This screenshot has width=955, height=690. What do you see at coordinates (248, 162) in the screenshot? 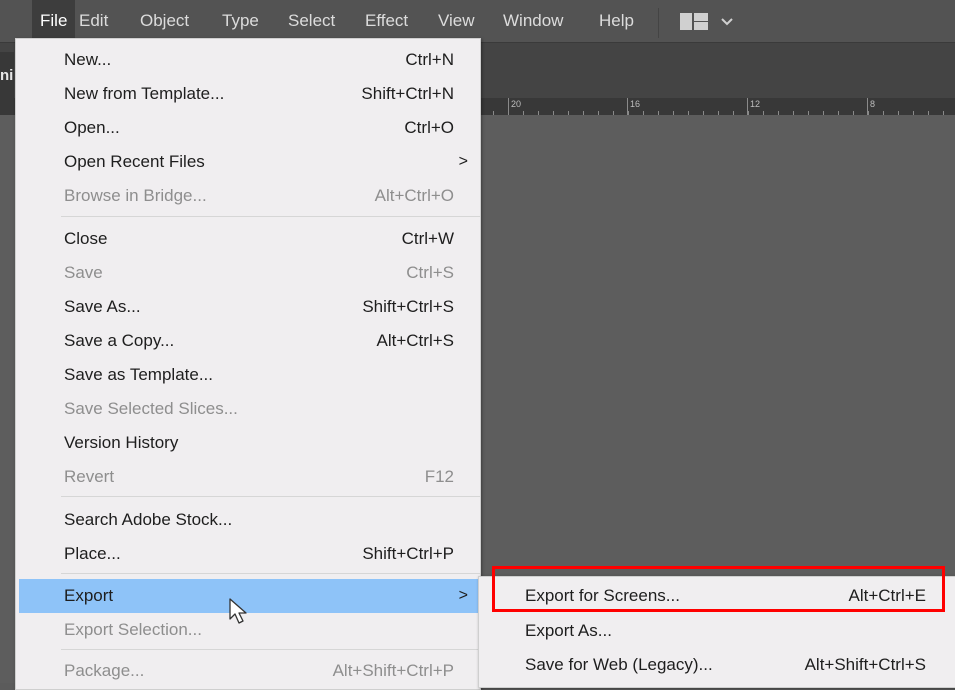
I see `menu-item-open-recent-files: Open Recent Files >` at bounding box center [248, 162].